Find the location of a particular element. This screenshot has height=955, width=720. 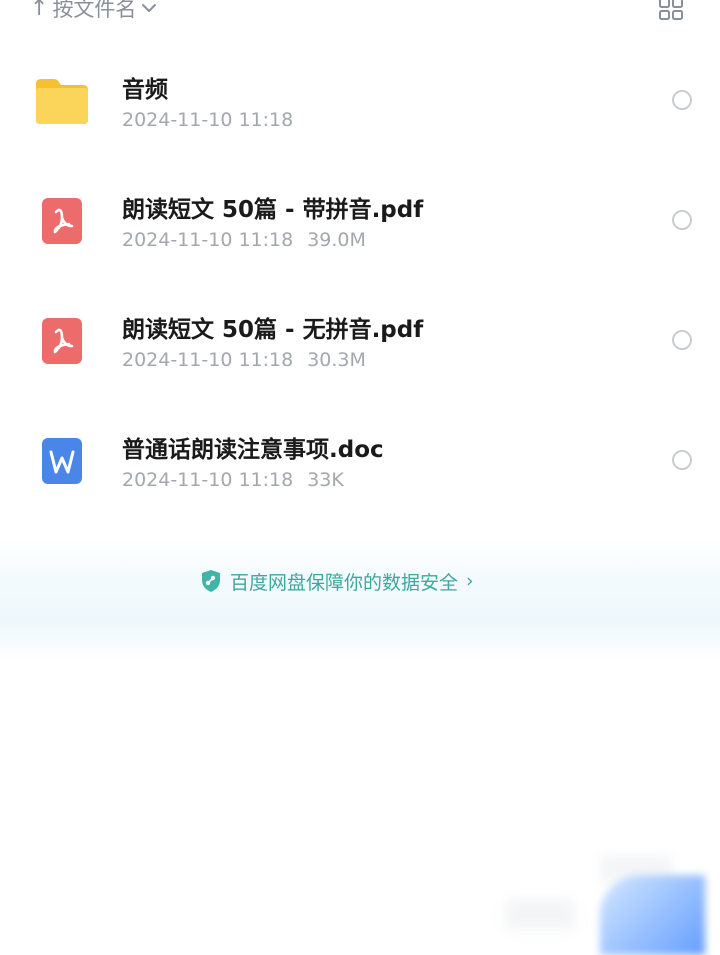

file-meta: 2024-11-10 11:18 is located at coordinates (207, 120).